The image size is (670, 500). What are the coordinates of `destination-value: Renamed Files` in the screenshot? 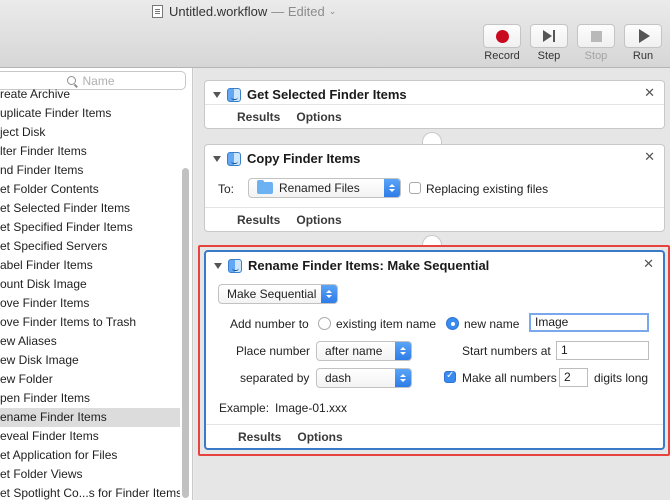 It's located at (319, 188).